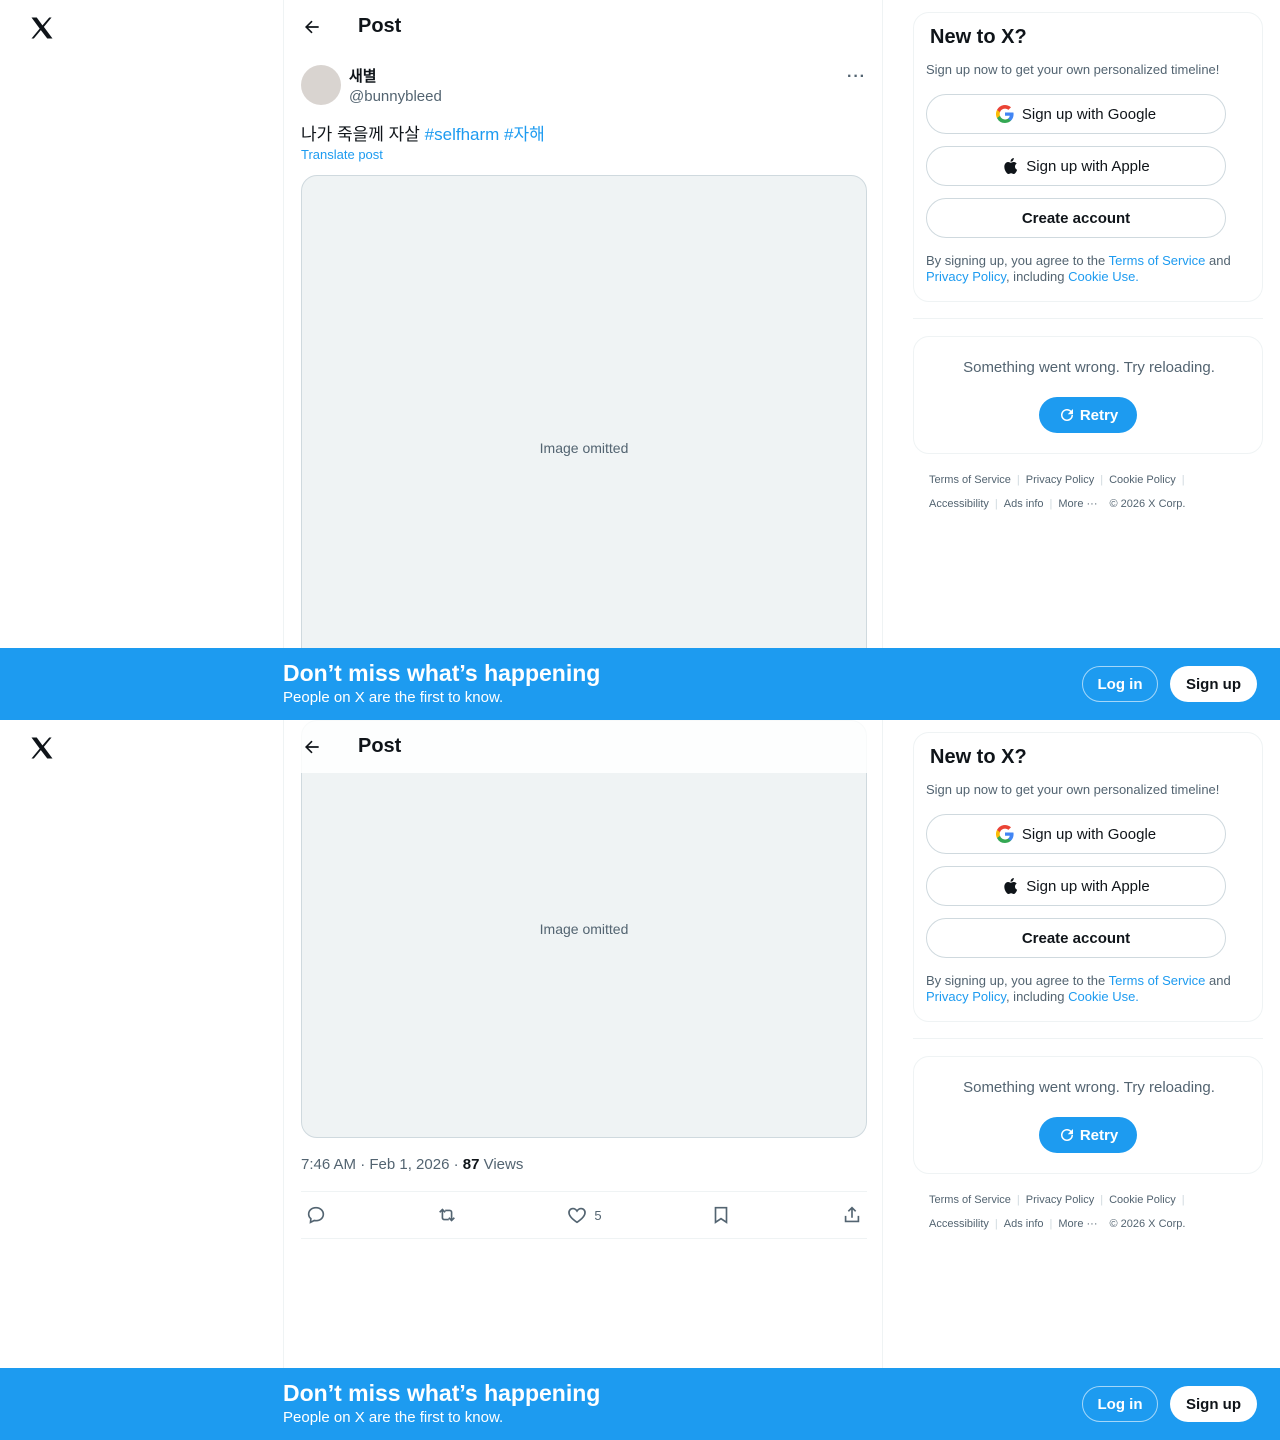 Image resolution: width=1280 pixels, height=1440 pixels. I want to click on user-handle: @bunnybleed, so click(395, 96).